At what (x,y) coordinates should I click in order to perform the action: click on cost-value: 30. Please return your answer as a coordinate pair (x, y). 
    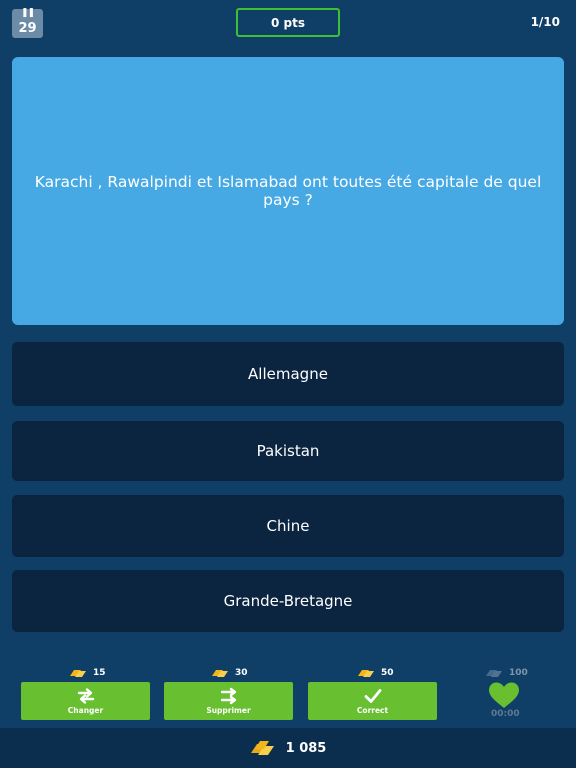
    Looking at the image, I should click on (241, 672).